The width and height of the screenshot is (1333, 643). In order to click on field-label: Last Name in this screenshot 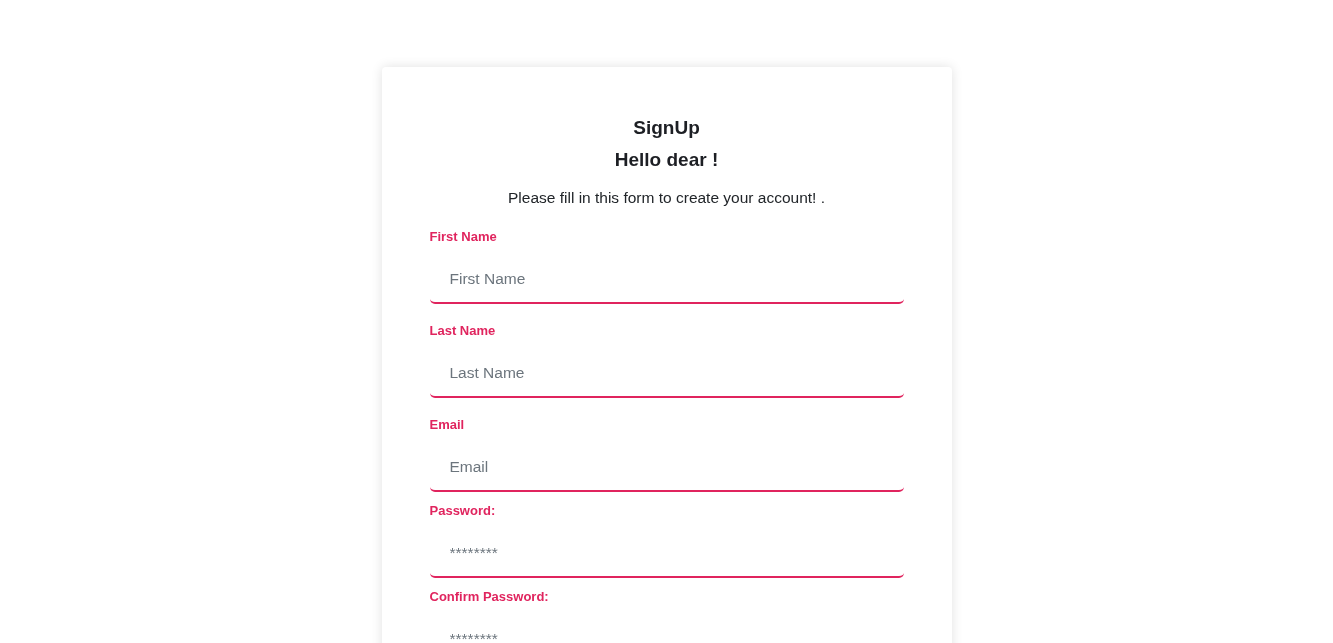, I will do `click(462, 331)`.